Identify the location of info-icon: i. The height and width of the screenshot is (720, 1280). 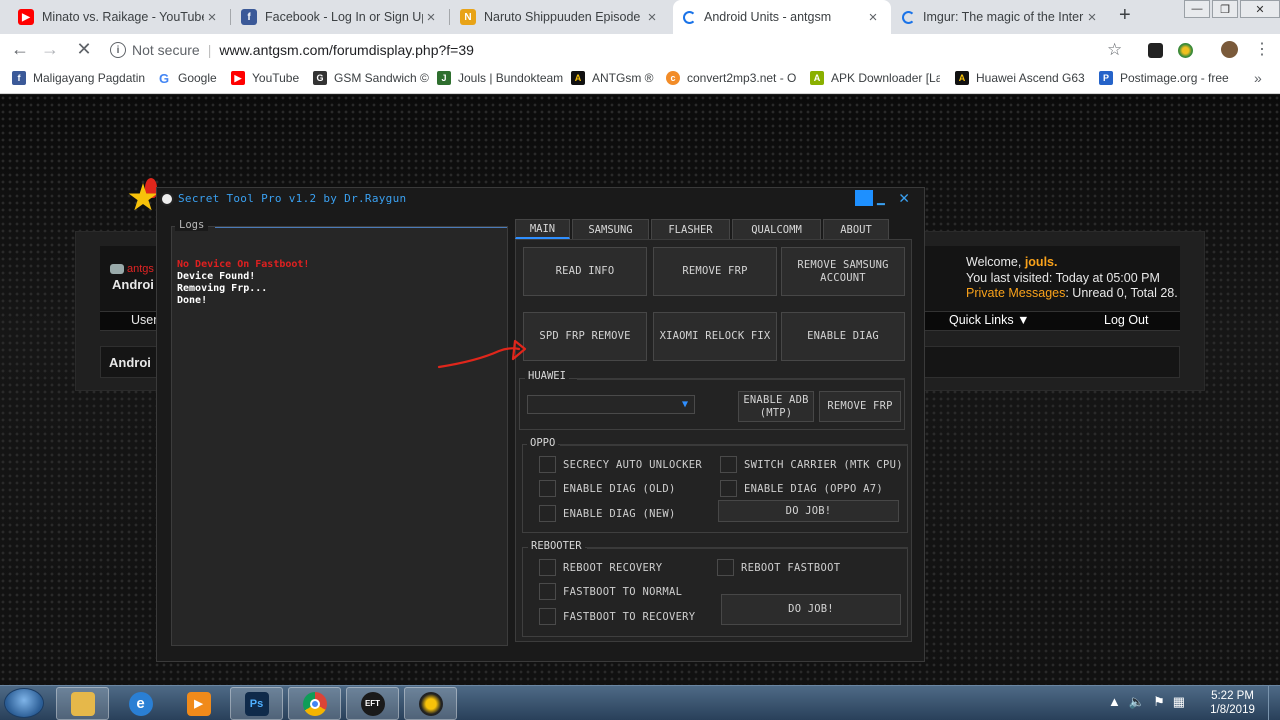
(118, 50).